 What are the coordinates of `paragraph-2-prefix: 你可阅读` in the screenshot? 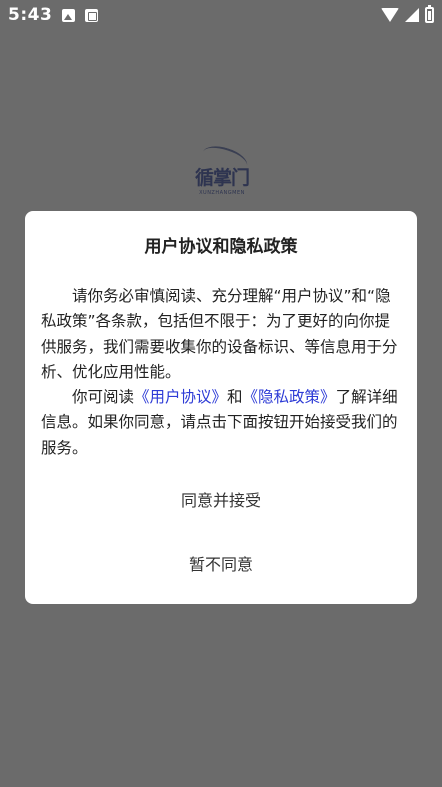 It's located at (103, 397).